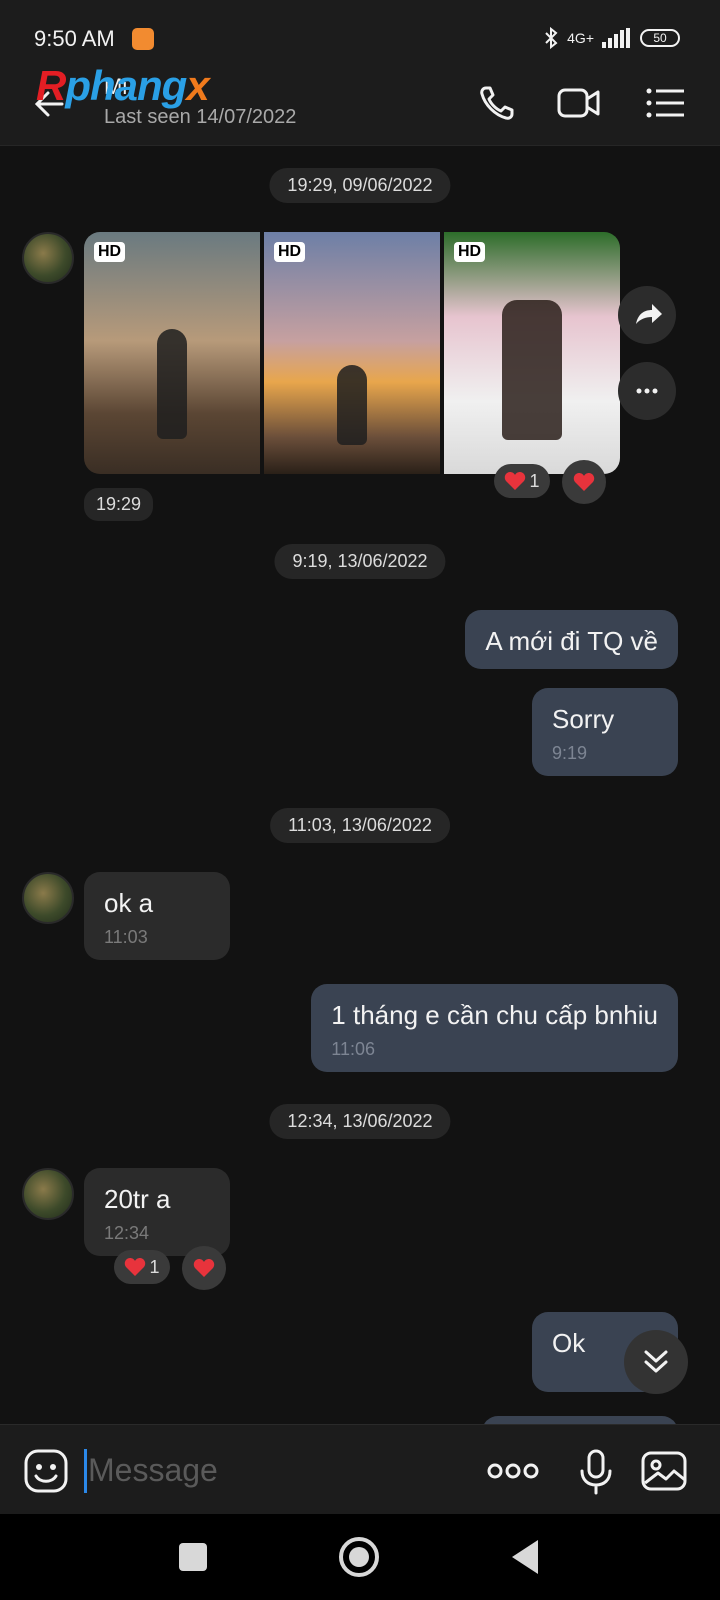 This screenshot has width=720, height=1600. Describe the element at coordinates (513, 1471) in the screenshot. I see `more-dots-icon` at that location.